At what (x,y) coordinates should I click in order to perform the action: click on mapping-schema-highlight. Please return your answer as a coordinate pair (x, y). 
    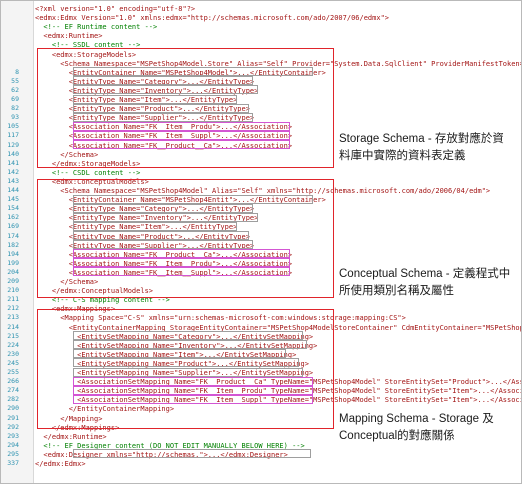
    Looking at the image, I should click on (185, 369).